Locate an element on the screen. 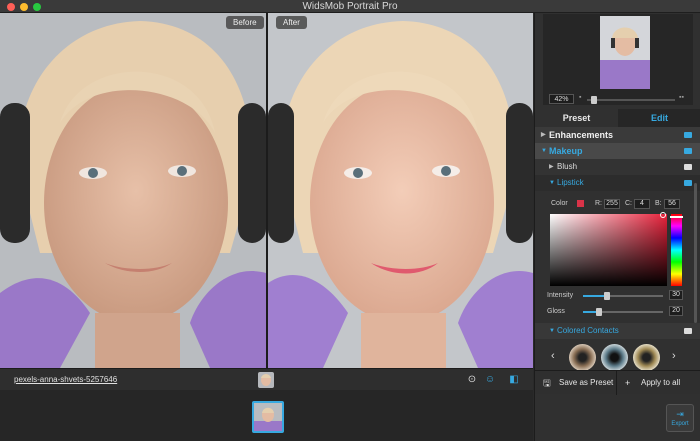  face-detect-icon: ⊙ is located at coordinates (472, 380).